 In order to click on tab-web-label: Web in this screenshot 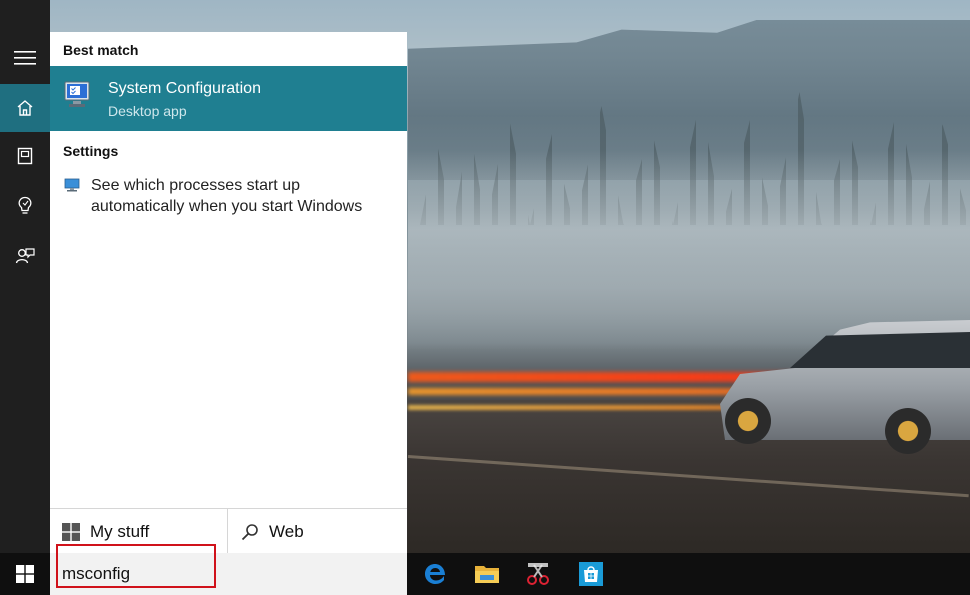, I will do `click(286, 531)`.